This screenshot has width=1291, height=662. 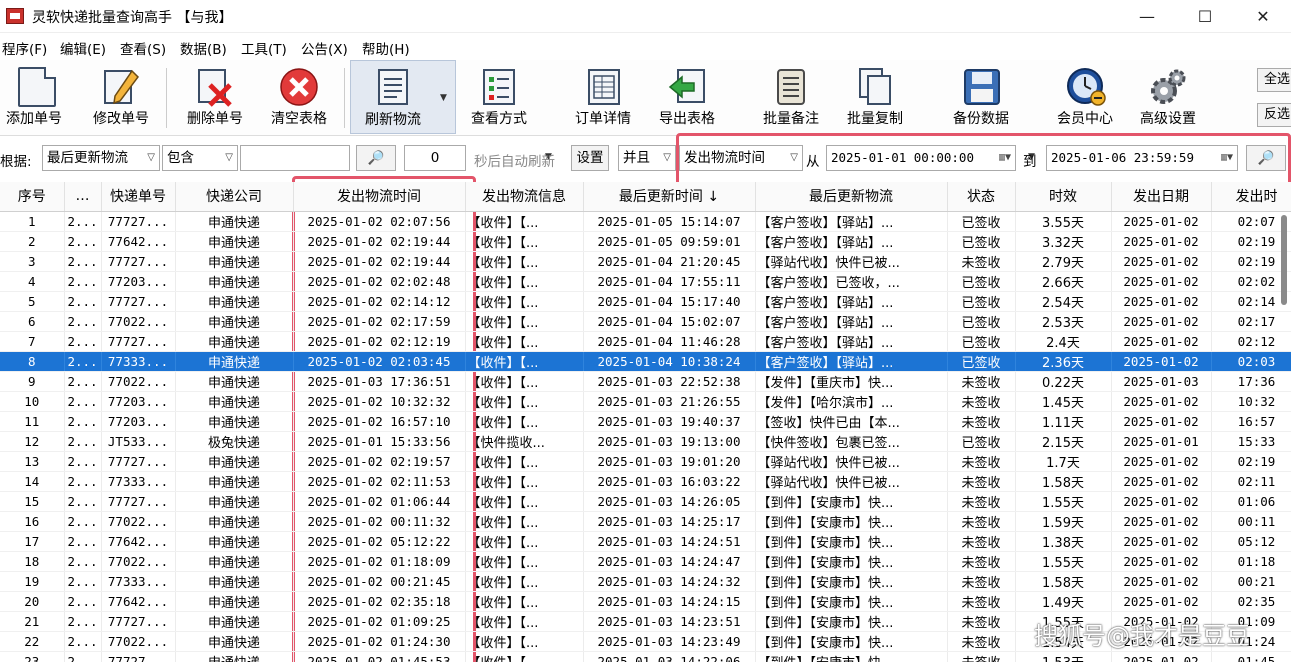 What do you see at coordinates (83, 48) in the screenshot?
I see `menu-edit: 编辑(E)` at bounding box center [83, 48].